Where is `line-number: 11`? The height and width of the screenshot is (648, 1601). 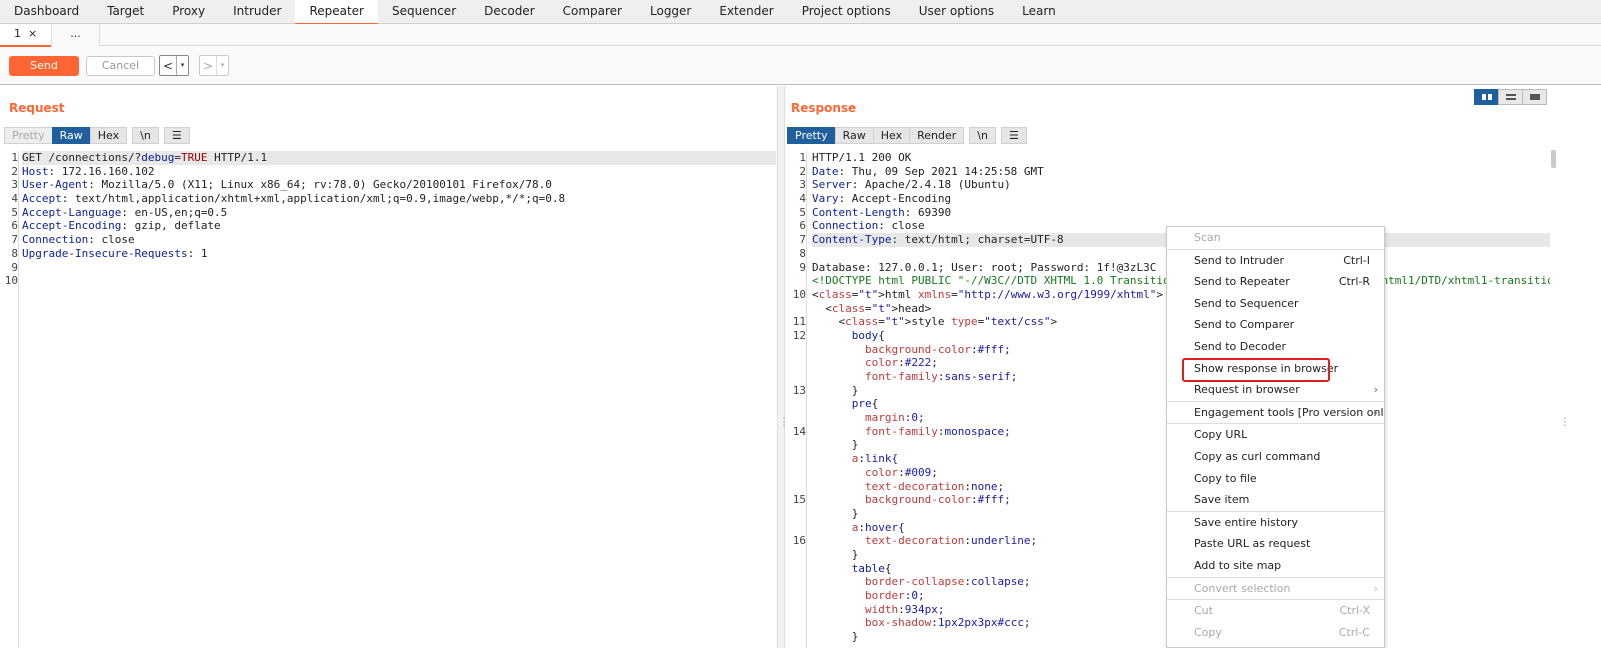
line-number: 11 is located at coordinates (799, 322).